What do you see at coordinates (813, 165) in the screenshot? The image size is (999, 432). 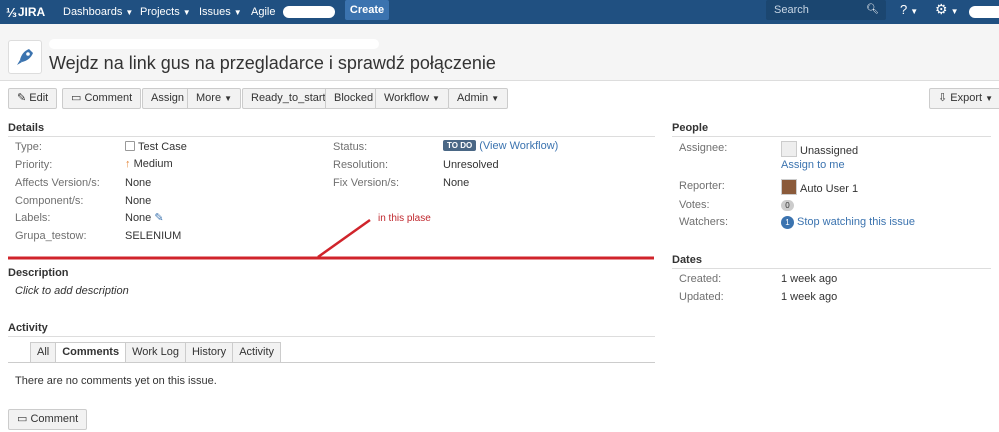 I see `assign-to-me-link: Assign to me` at bounding box center [813, 165].